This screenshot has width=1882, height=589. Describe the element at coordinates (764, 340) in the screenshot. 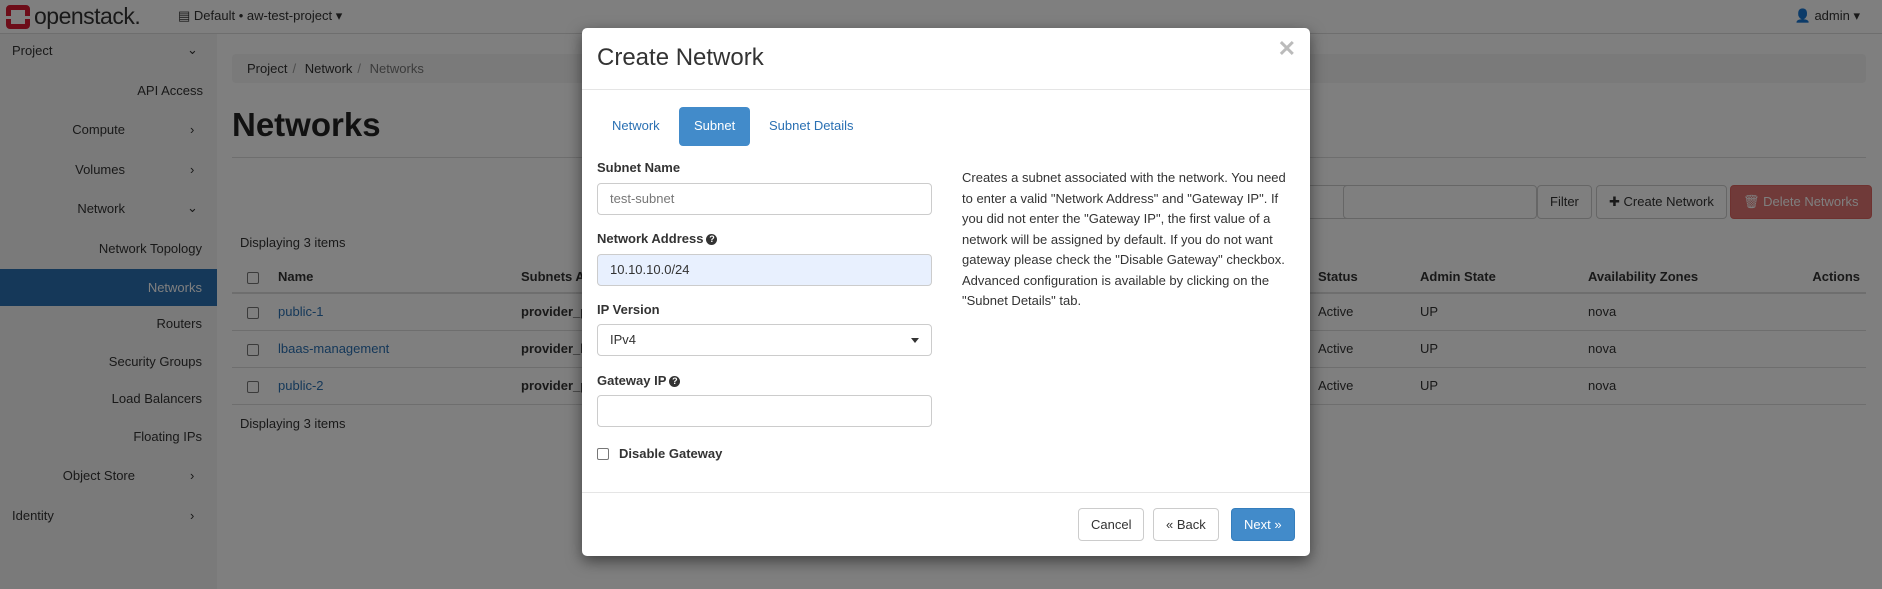

I see `ip-version-select: IPv4` at that location.